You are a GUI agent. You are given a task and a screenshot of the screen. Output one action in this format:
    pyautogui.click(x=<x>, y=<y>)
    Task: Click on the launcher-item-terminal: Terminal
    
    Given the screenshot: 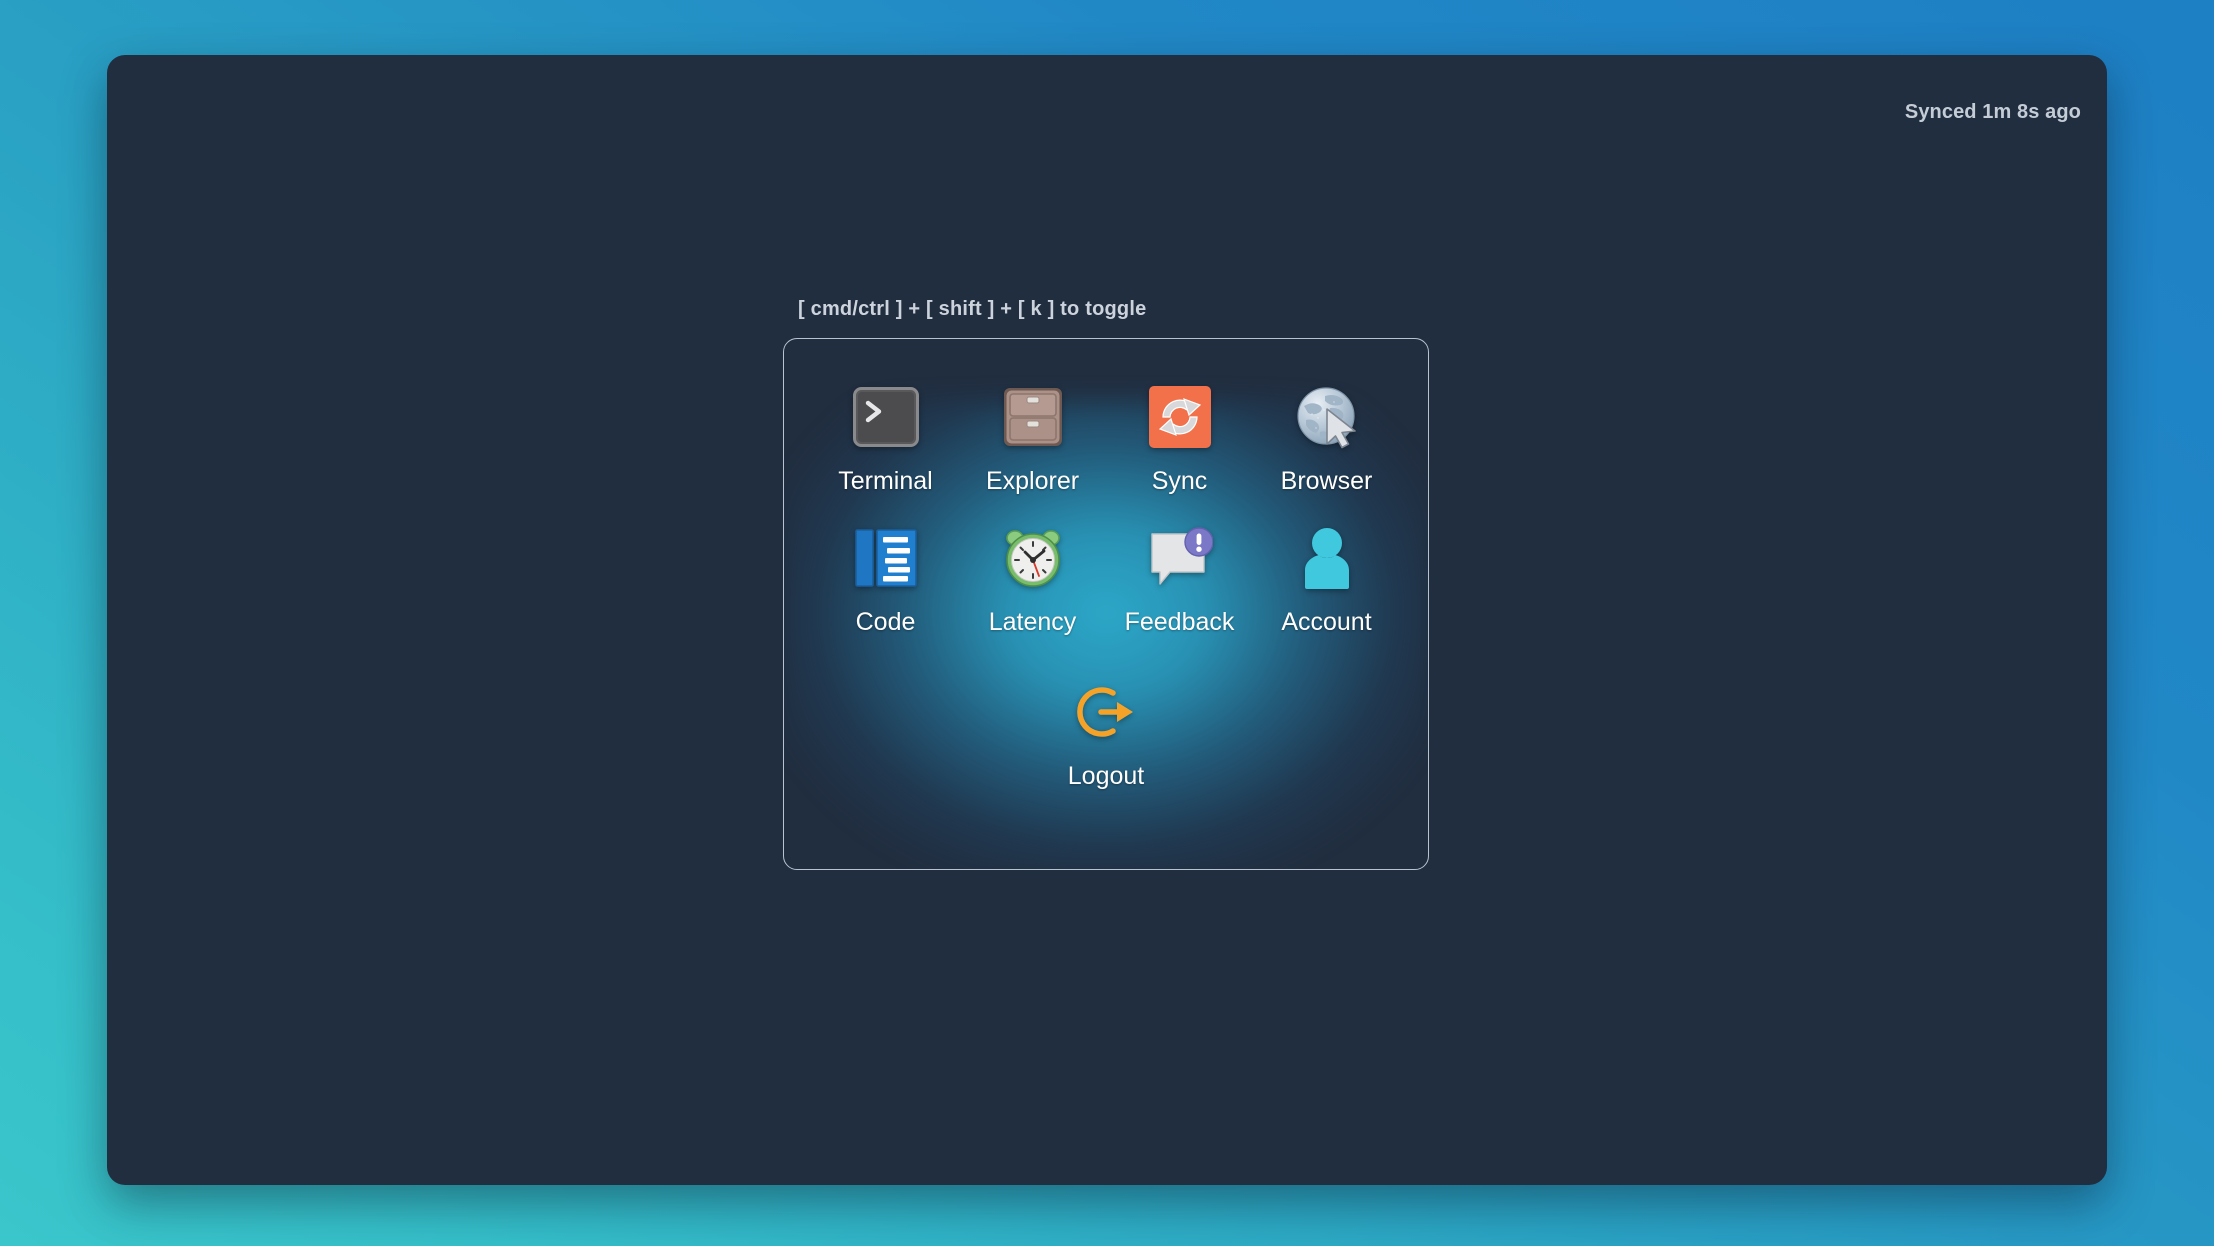 What is the action you would take?
    pyautogui.click(x=885, y=434)
    